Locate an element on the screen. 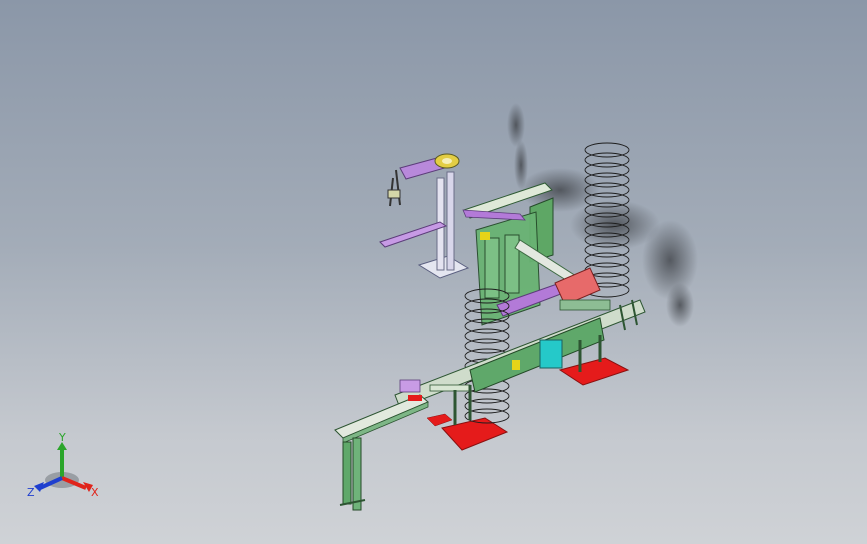 This screenshot has height=544, width=867. y-axis-label: Y is located at coordinates (62, 437).